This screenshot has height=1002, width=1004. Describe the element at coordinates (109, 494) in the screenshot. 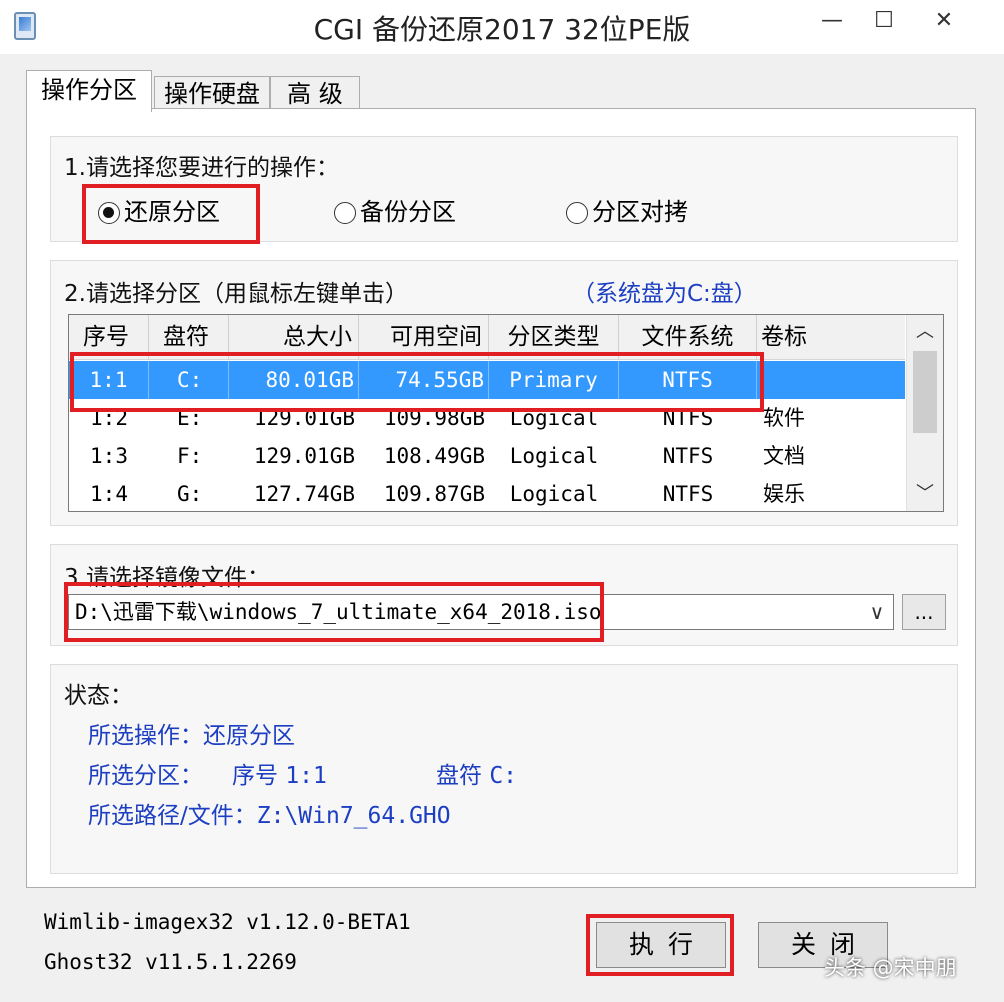

I see `cell-index: 1:4` at that location.